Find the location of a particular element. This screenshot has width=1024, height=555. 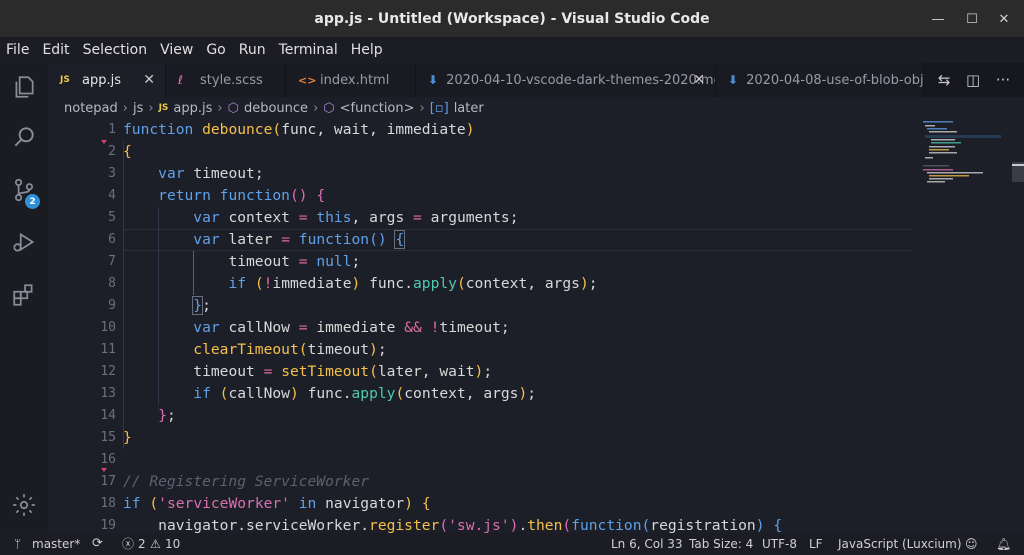

search-button is located at coordinates (24, 137).